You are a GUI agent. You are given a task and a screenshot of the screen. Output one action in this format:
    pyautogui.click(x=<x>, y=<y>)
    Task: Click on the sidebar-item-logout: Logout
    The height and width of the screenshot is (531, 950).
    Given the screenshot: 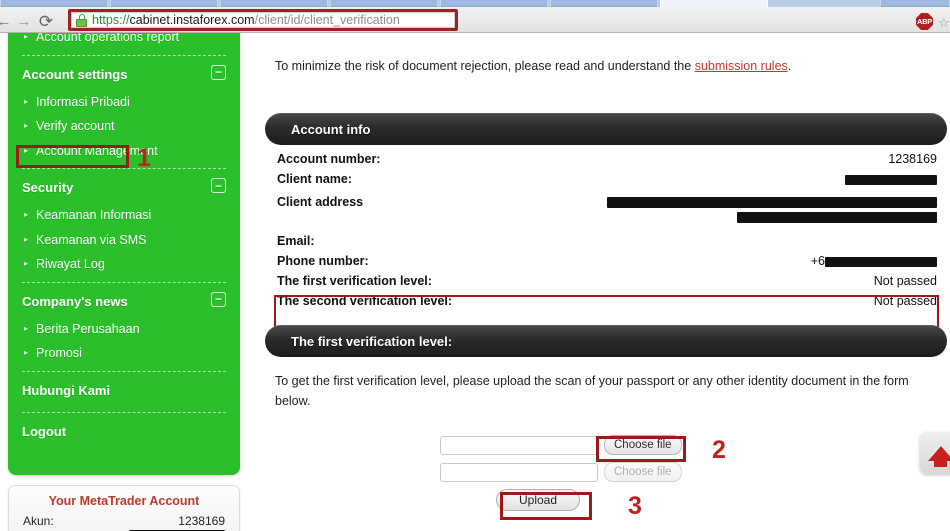 What is the action you would take?
    pyautogui.click(x=124, y=431)
    